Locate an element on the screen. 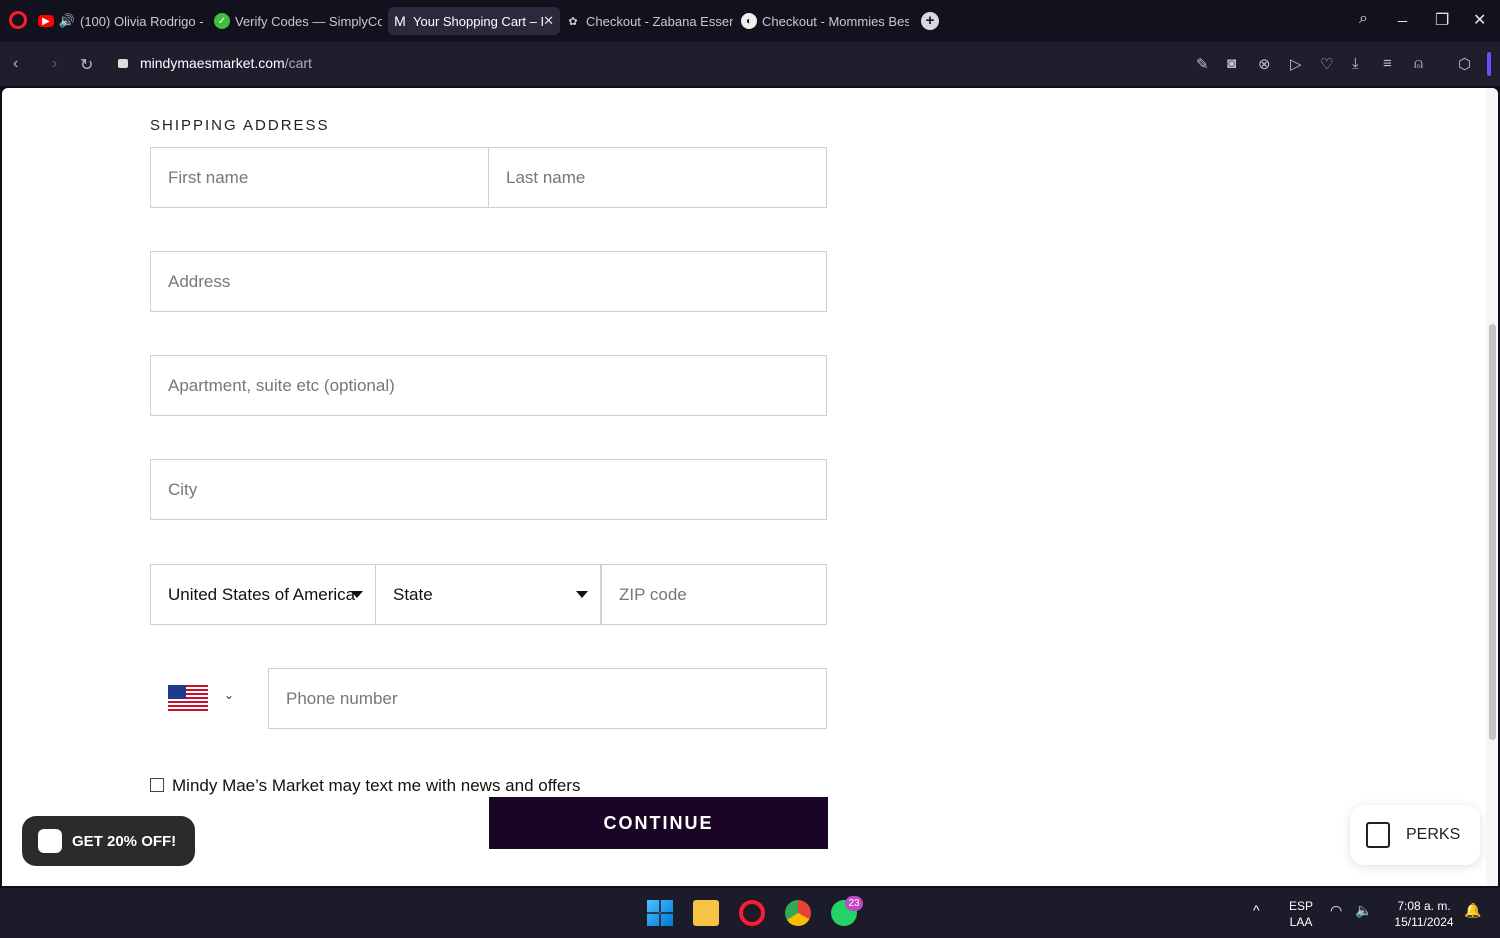 Image resolution: width=1500 pixels, height=938 pixels. continue-button: CONTINUE is located at coordinates (658, 823).